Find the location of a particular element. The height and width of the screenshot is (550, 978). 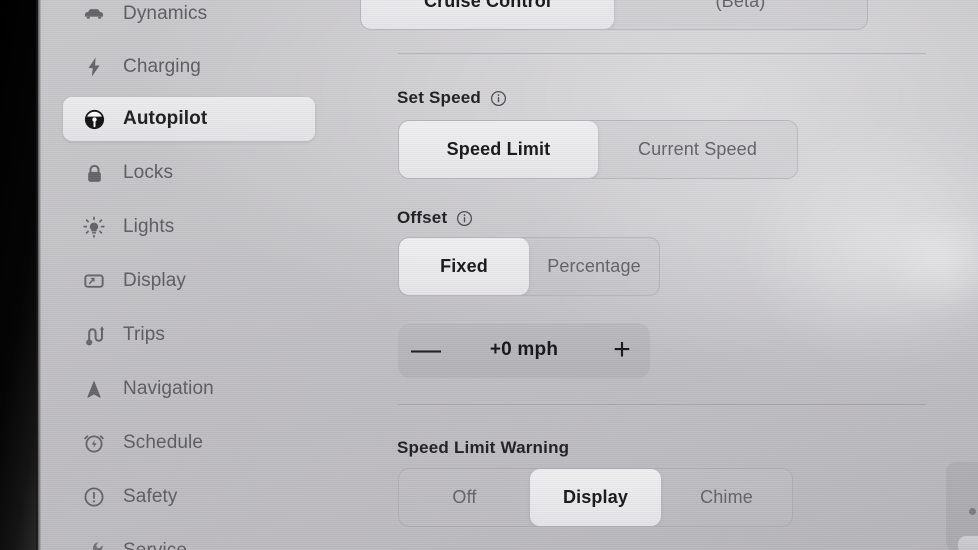

sidebar-item-charging: Charging is located at coordinates (189, 67).